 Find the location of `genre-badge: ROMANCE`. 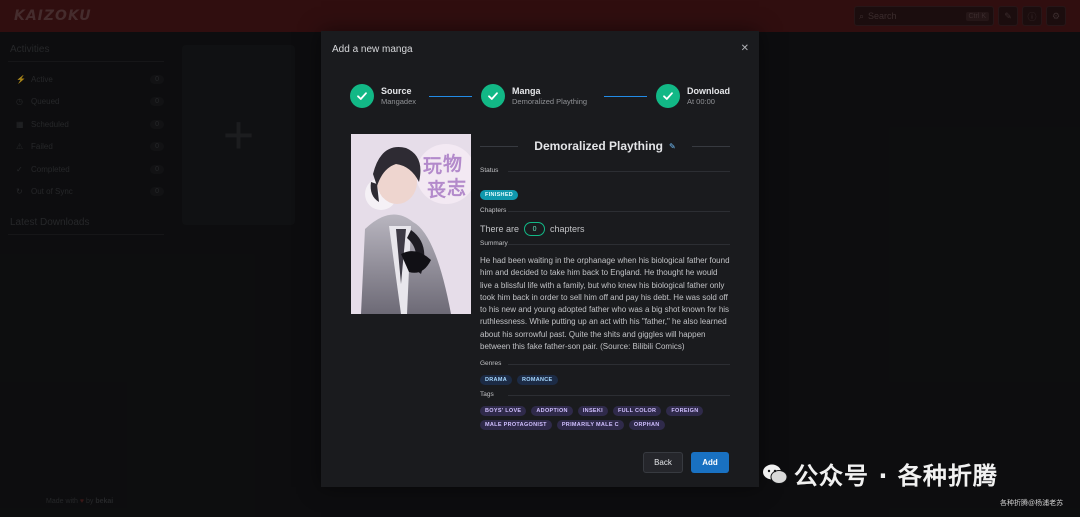

genre-badge: ROMANCE is located at coordinates (537, 380).